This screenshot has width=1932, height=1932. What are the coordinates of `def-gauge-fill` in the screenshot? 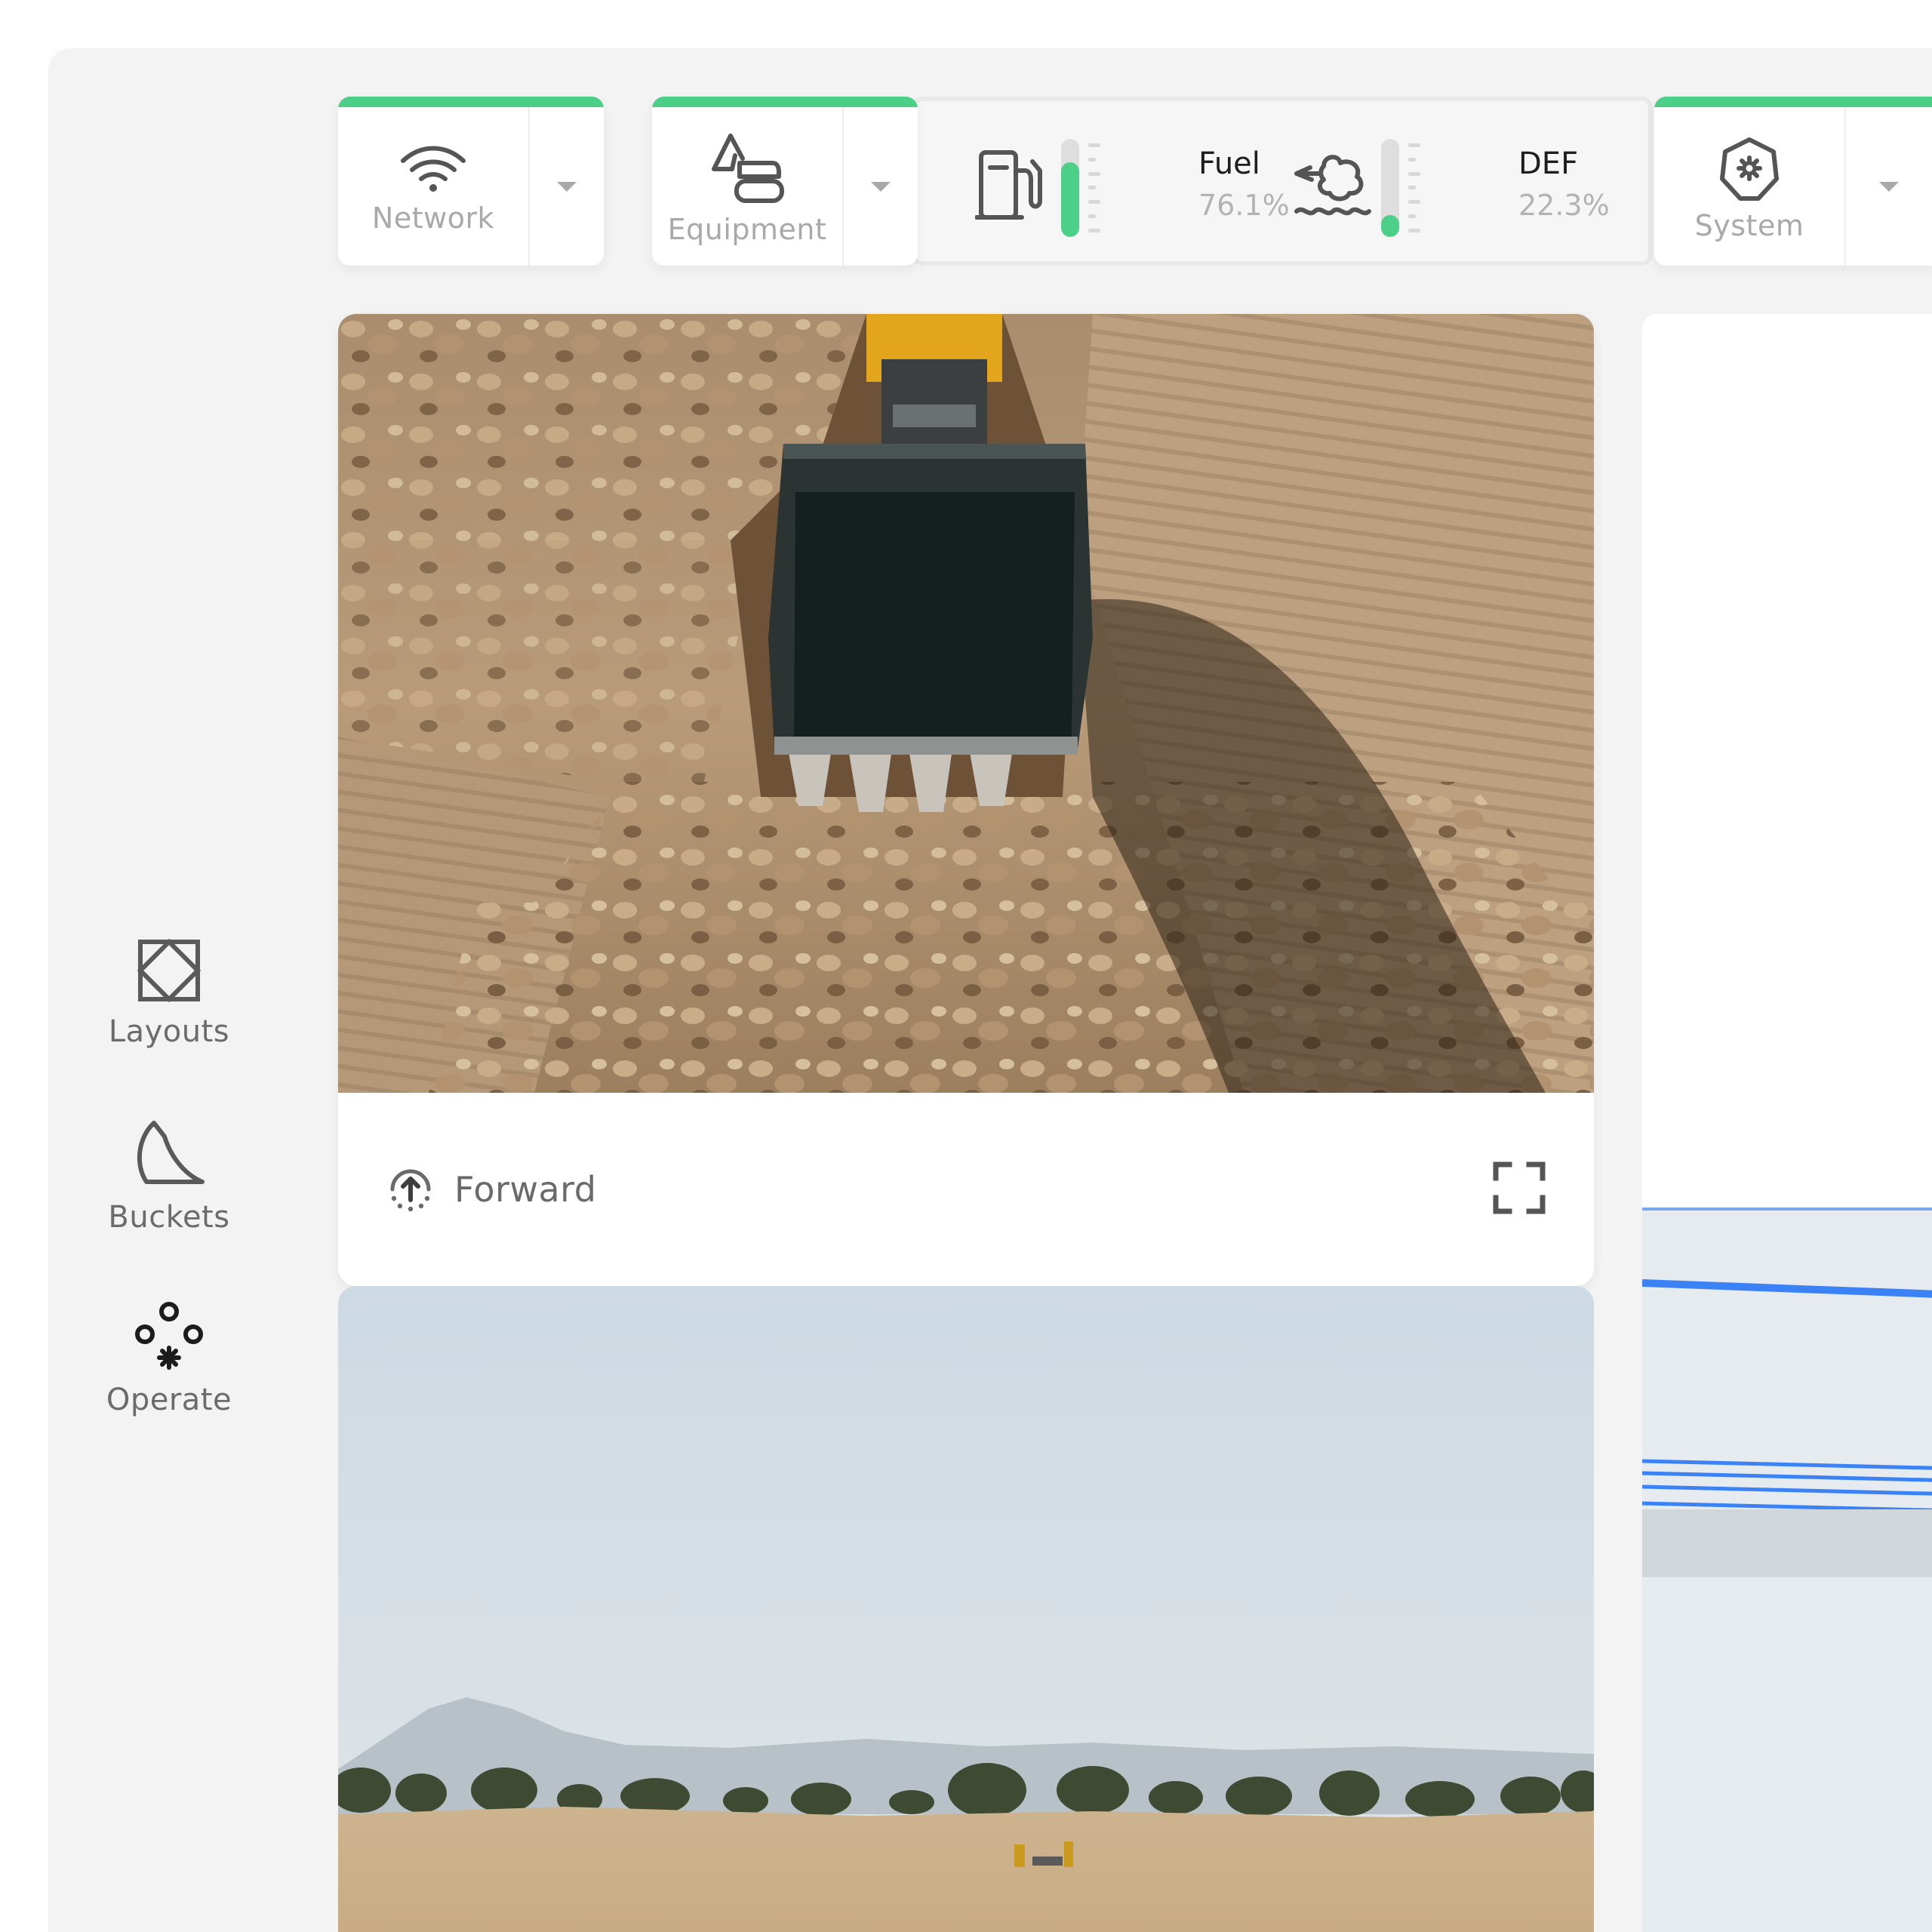 It's located at (1390, 226).